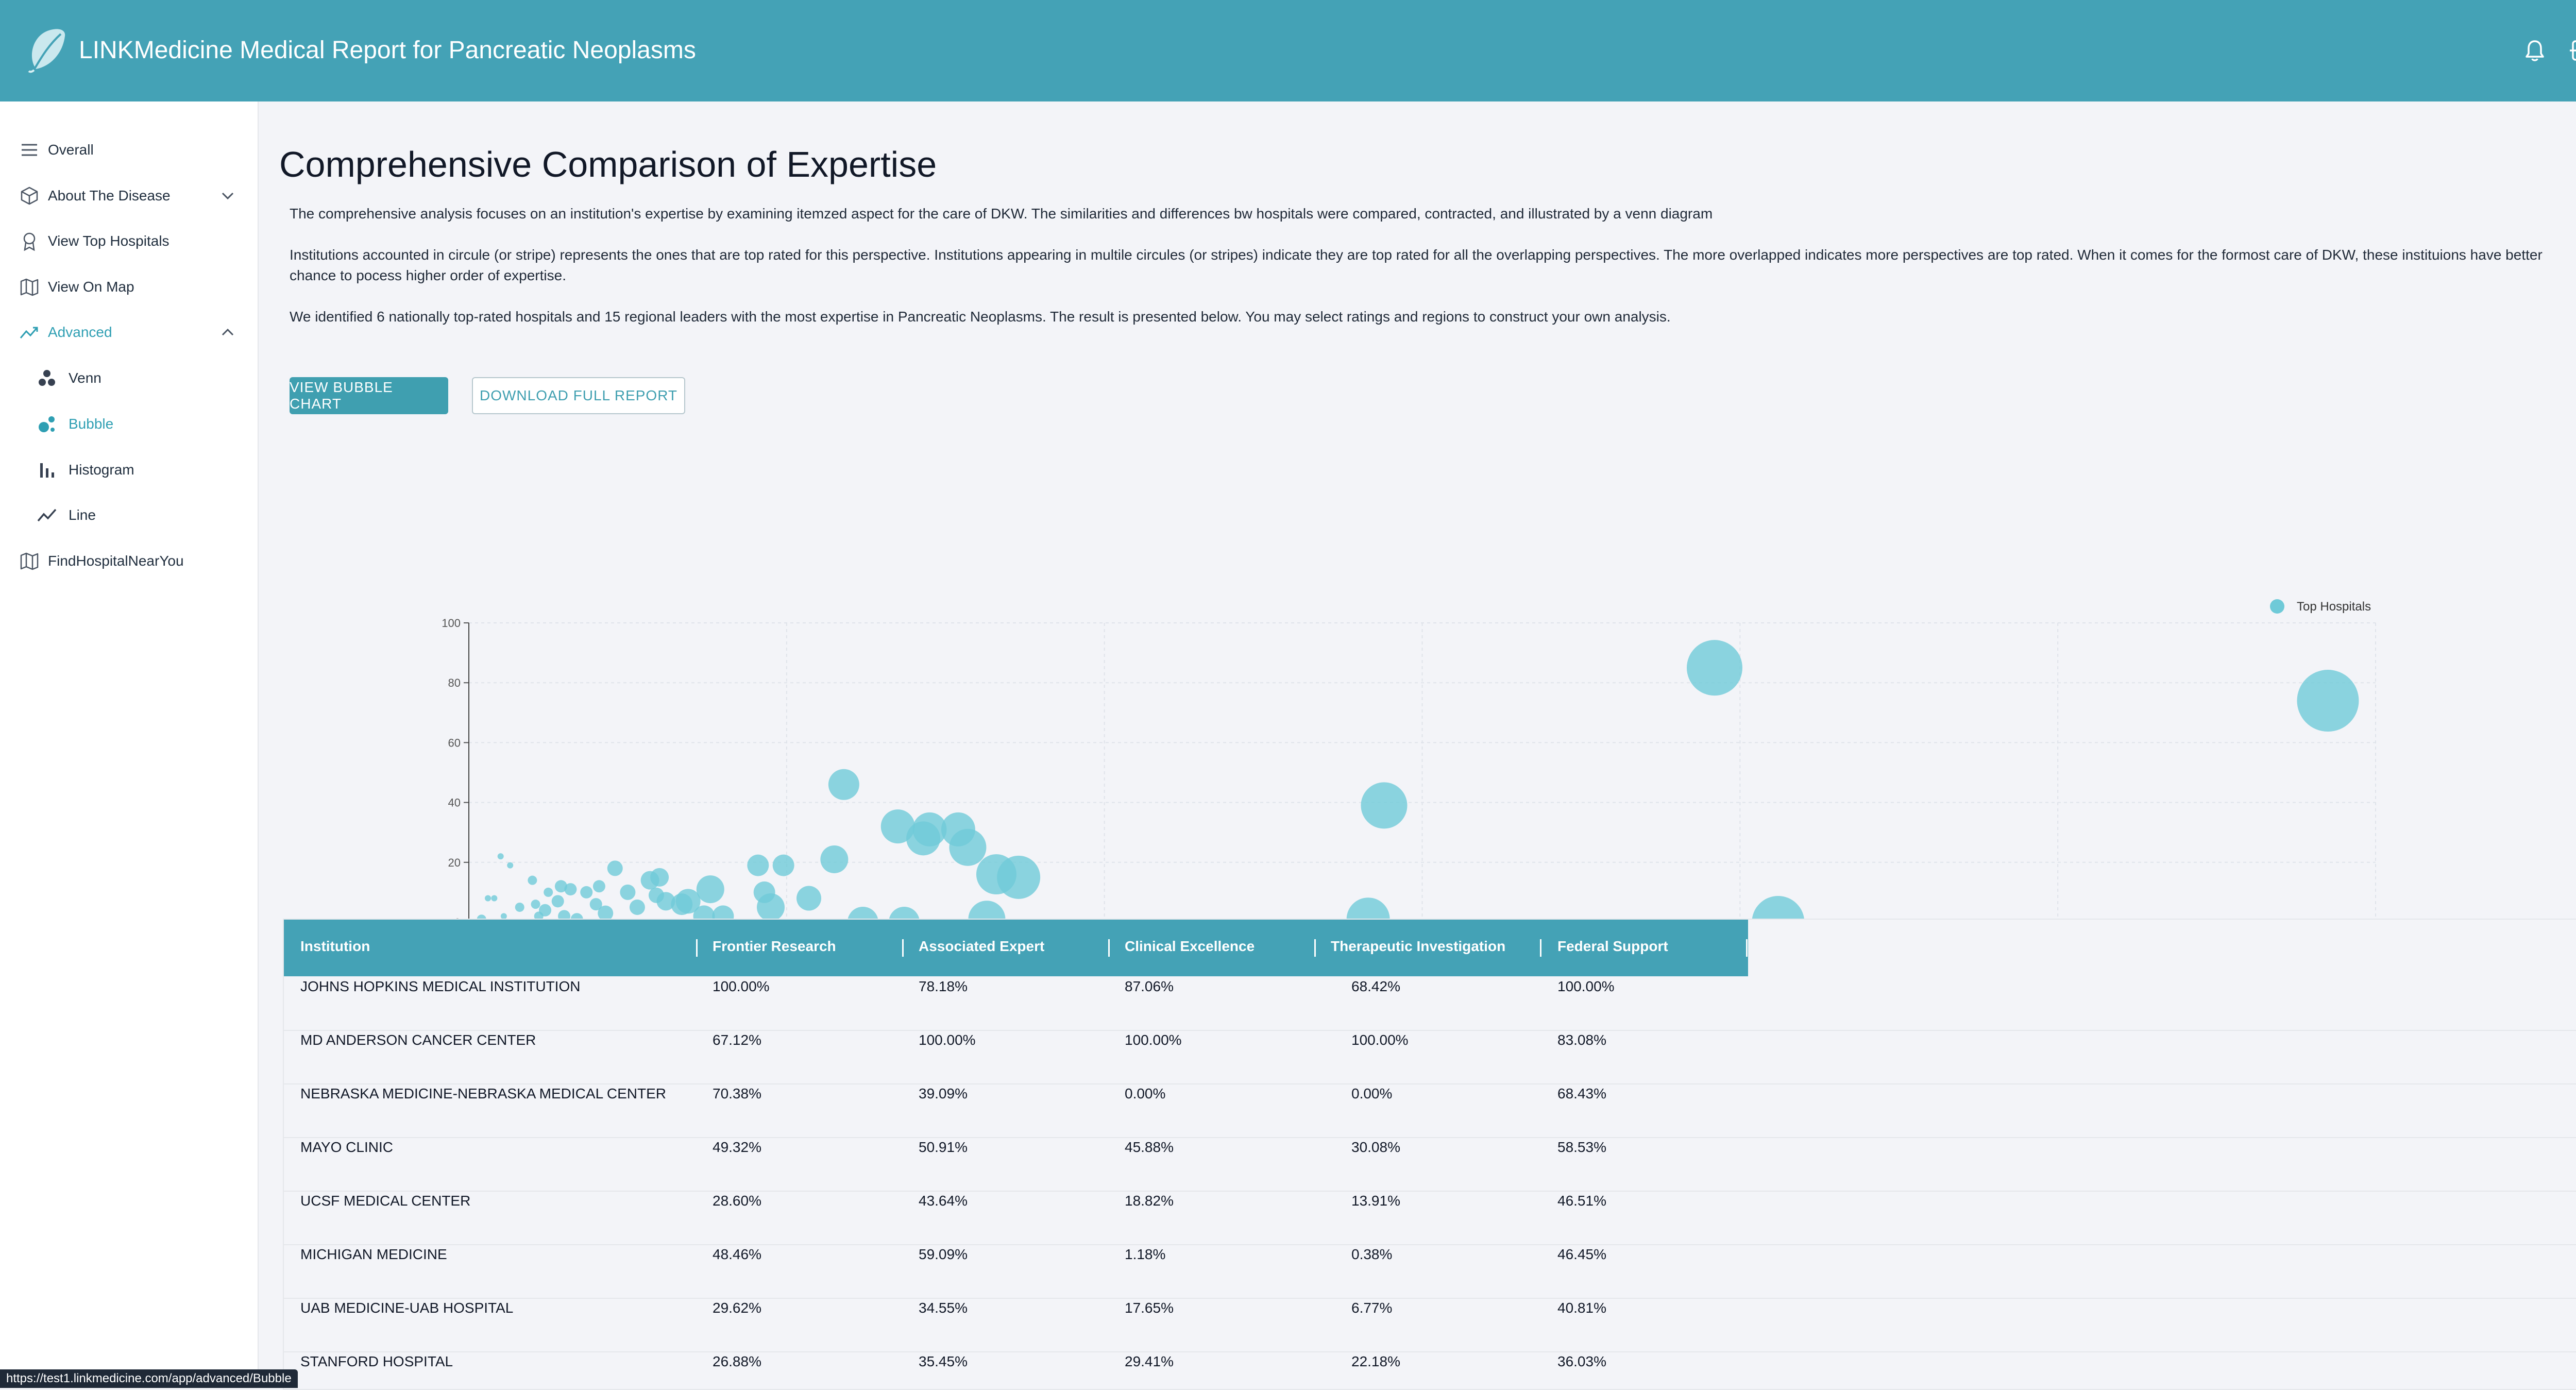  What do you see at coordinates (1581, 1308) in the screenshot?
I see `score-cell: 40.81%` at bounding box center [1581, 1308].